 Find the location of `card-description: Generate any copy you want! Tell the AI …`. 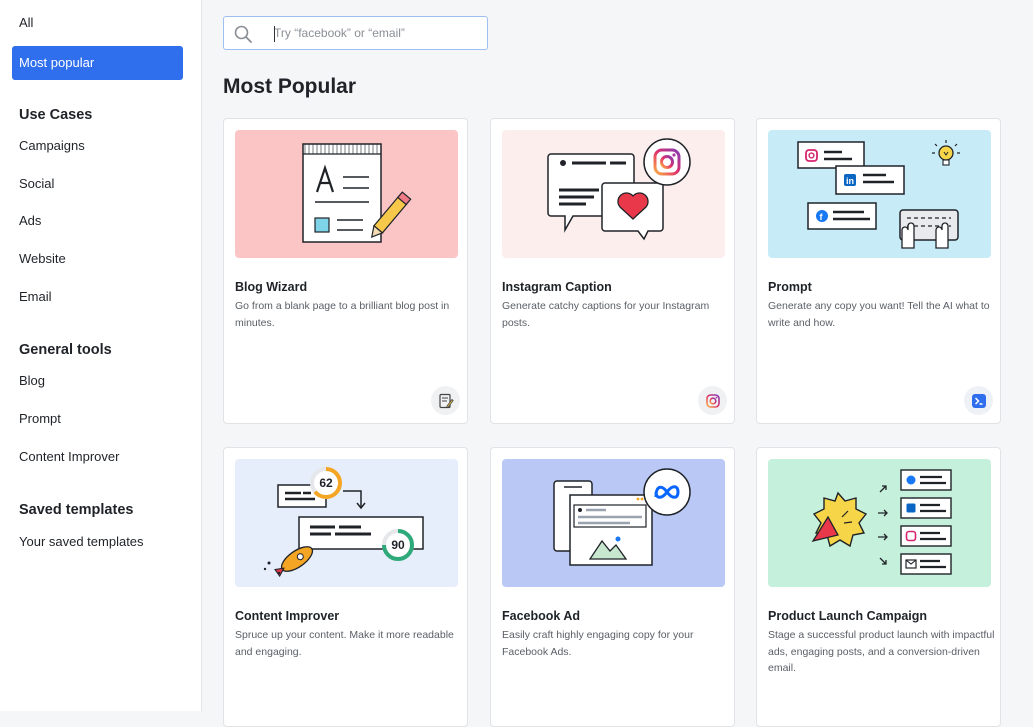

card-description: Generate any copy you want! Tell the AI … is located at coordinates (879, 314).